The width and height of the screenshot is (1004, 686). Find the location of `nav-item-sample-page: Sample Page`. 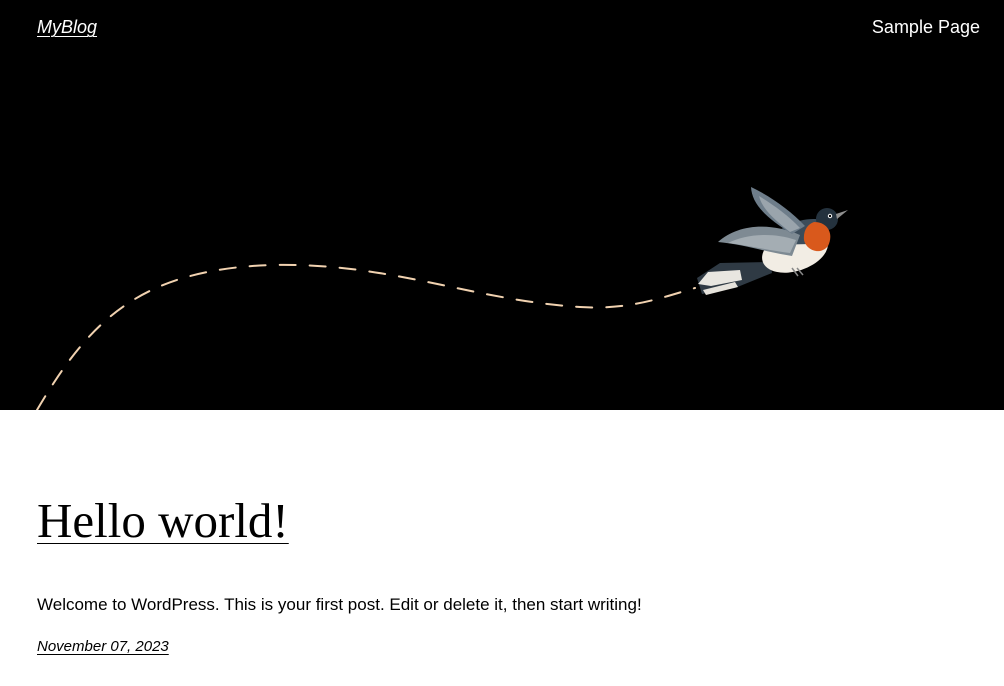

nav-item-sample-page: Sample Page is located at coordinates (926, 27).